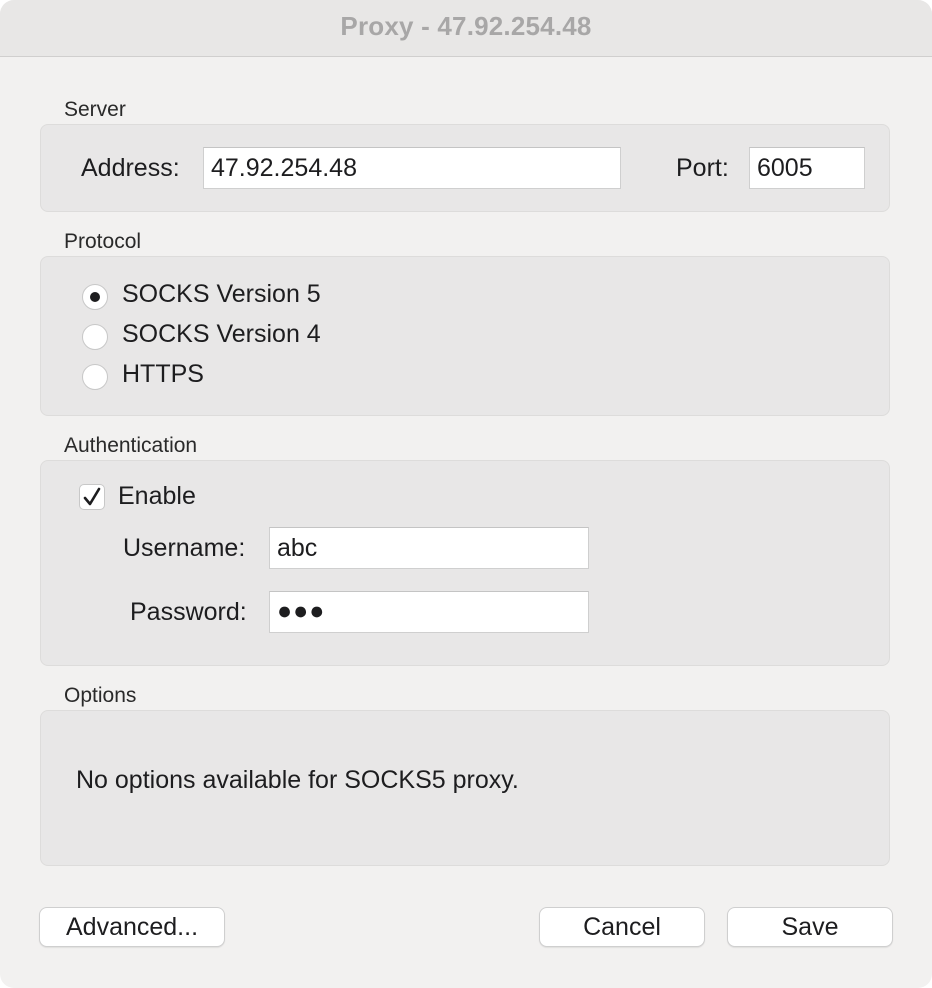 The height and width of the screenshot is (988, 932). What do you see at coordinates (429, 548) in the screenshot?
I see `username-input` at bounding box center [429, 548].